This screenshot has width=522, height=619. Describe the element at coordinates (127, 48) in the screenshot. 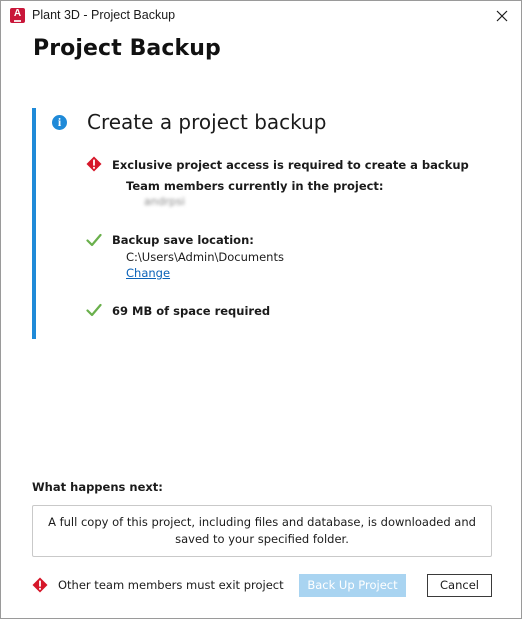

I see `page-title: Project Backup` at that location.